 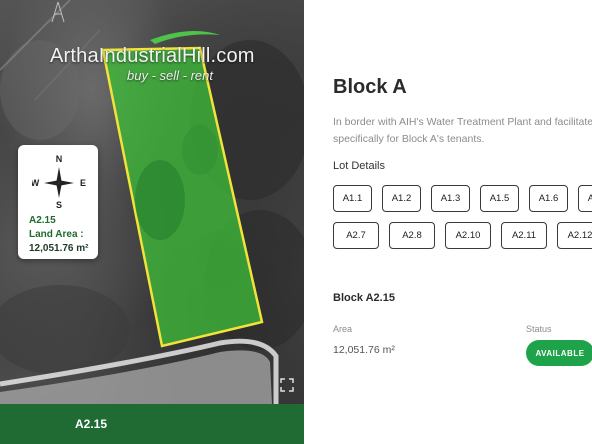 What do you see at coordinates (574, 235) in the screenshot?
I see `lot-button-a2-12: A2.12` at bounding box center [574, 235].